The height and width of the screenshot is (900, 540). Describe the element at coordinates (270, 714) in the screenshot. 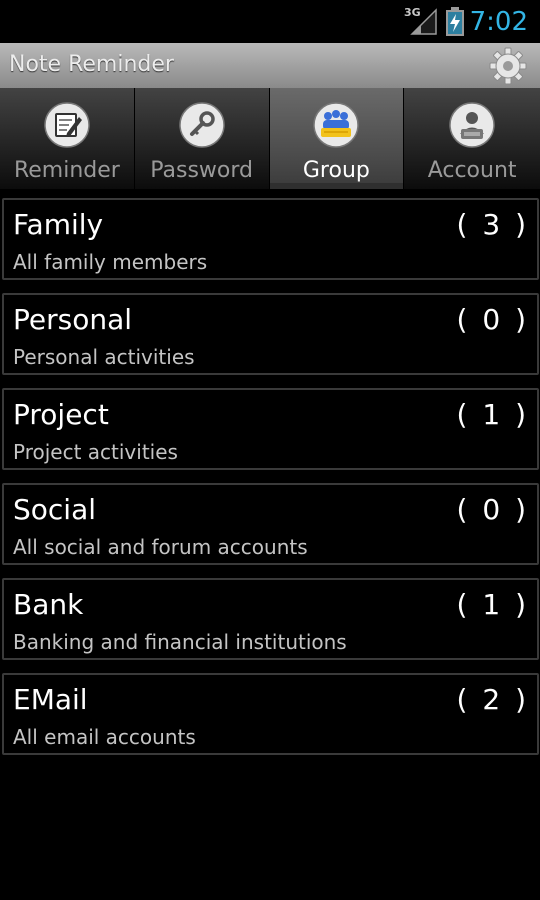

I see `group-item-email: EMail ( 2 ) All email accounts` at that location.